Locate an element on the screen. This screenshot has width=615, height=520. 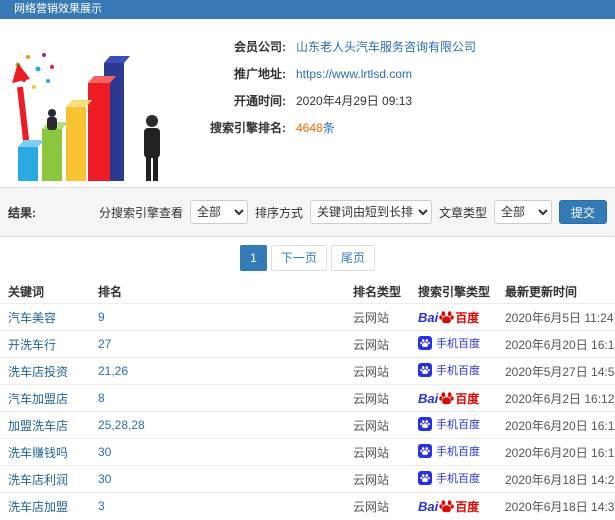
header-update-time: 最新更新时间 is located at coordinates (541, 291).